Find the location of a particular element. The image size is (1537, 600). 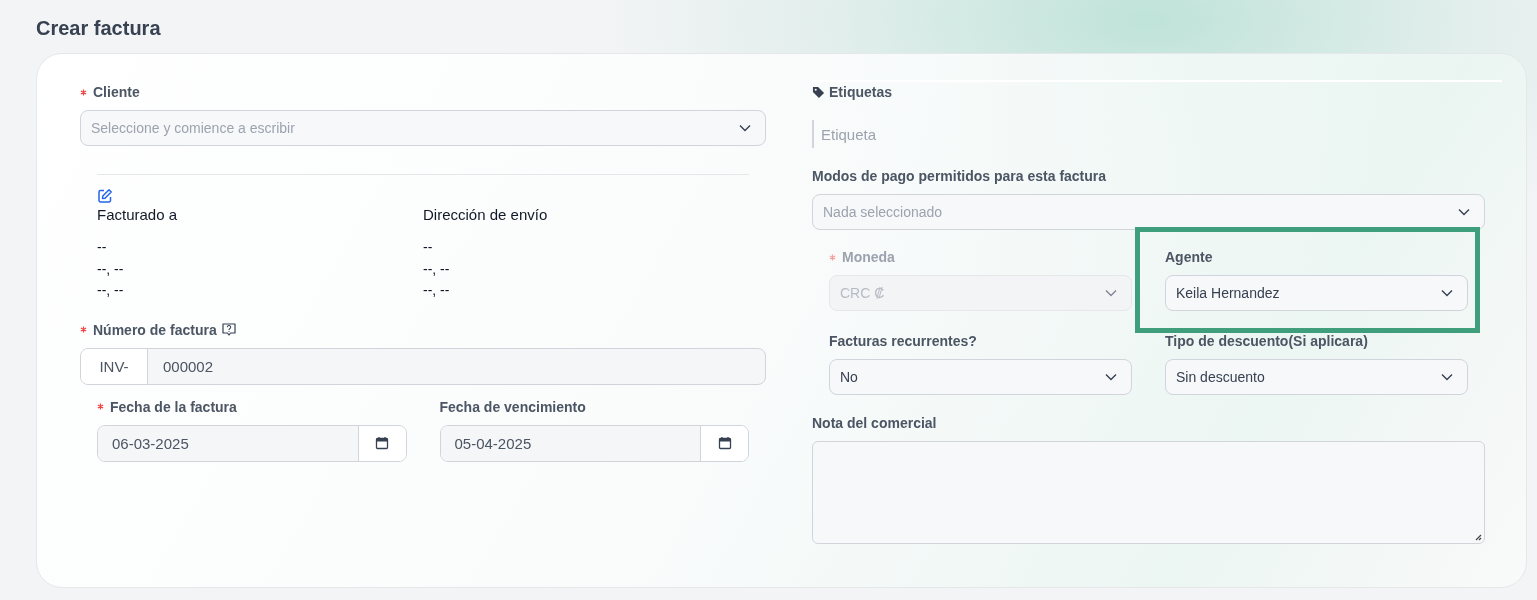

dropdown-select: Sin descuento is located at coordinates (1316, 377).